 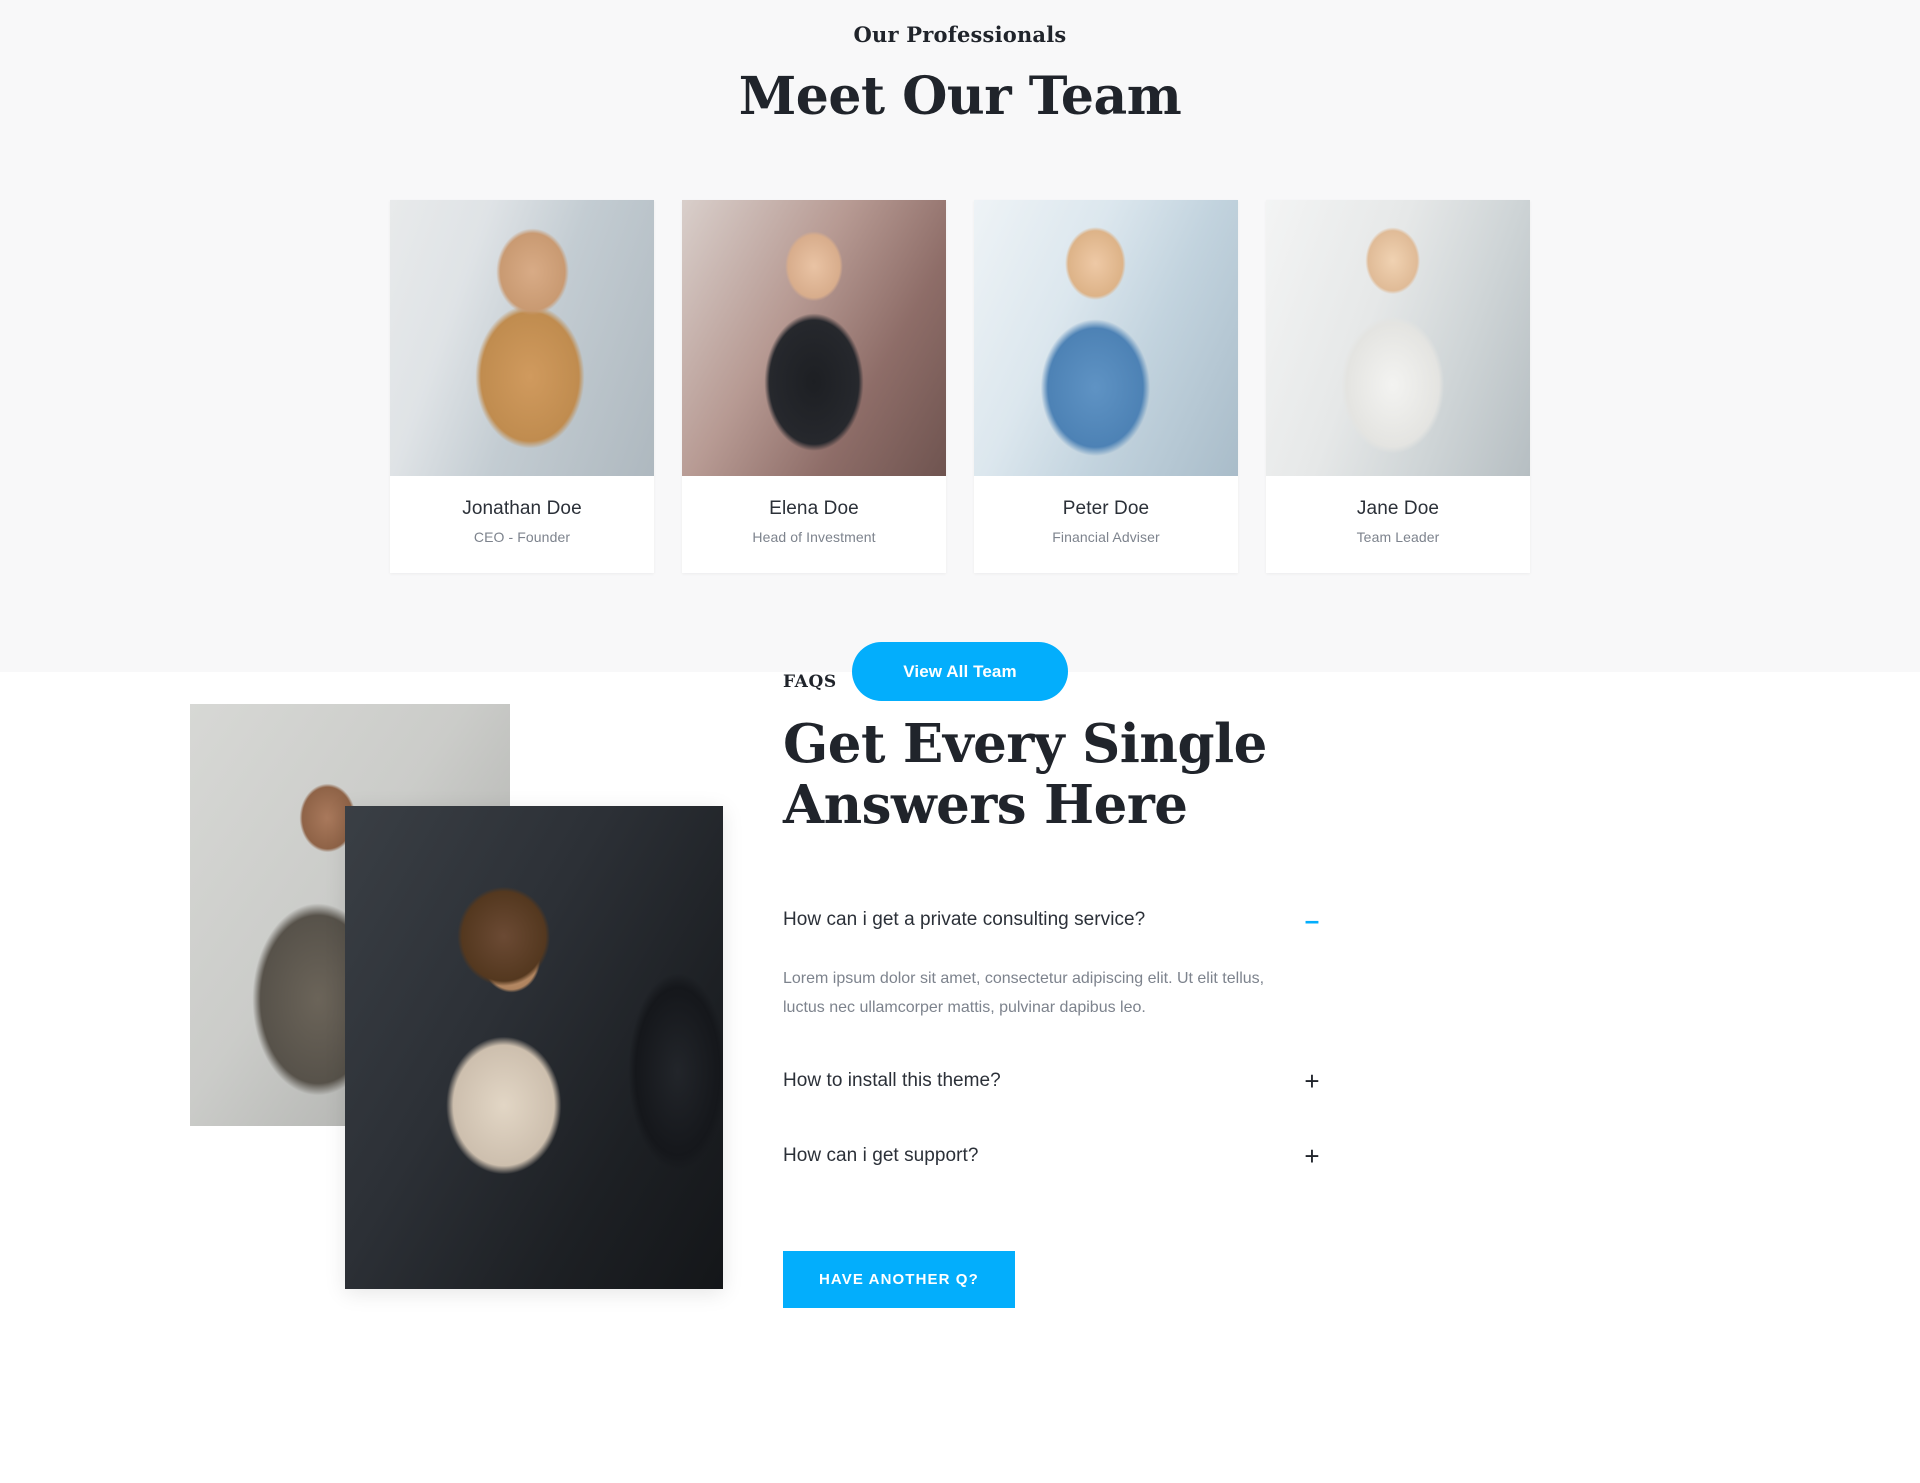 What do you see at coordinates (1106, 508) in the screenshot?
I see `team-member-name: Peter Doe` at bounding box center [1106, 508].